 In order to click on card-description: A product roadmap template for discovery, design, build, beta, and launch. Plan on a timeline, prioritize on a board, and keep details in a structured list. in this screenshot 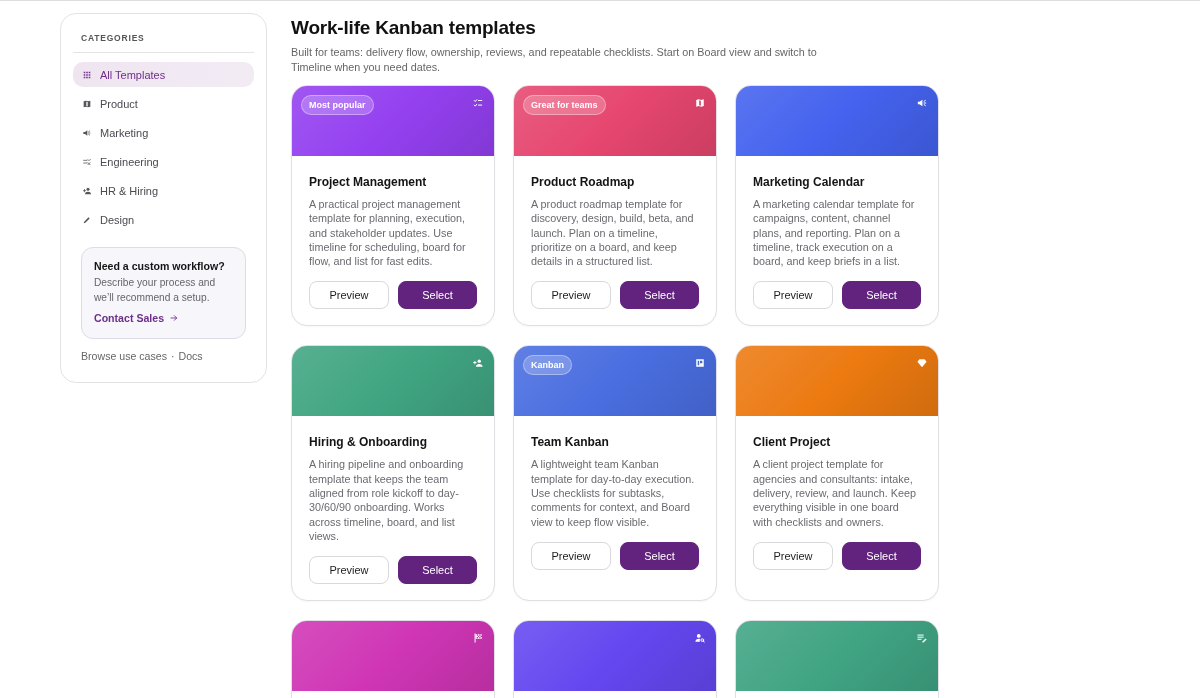, I will do `click(613, 233)`.